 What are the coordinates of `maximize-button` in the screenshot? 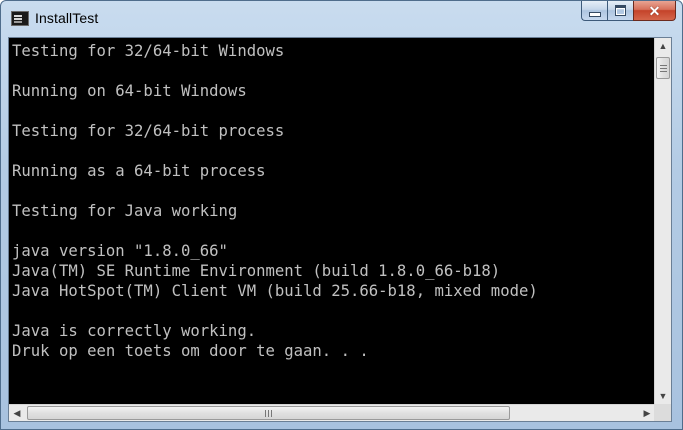 It's located at (620, 11).